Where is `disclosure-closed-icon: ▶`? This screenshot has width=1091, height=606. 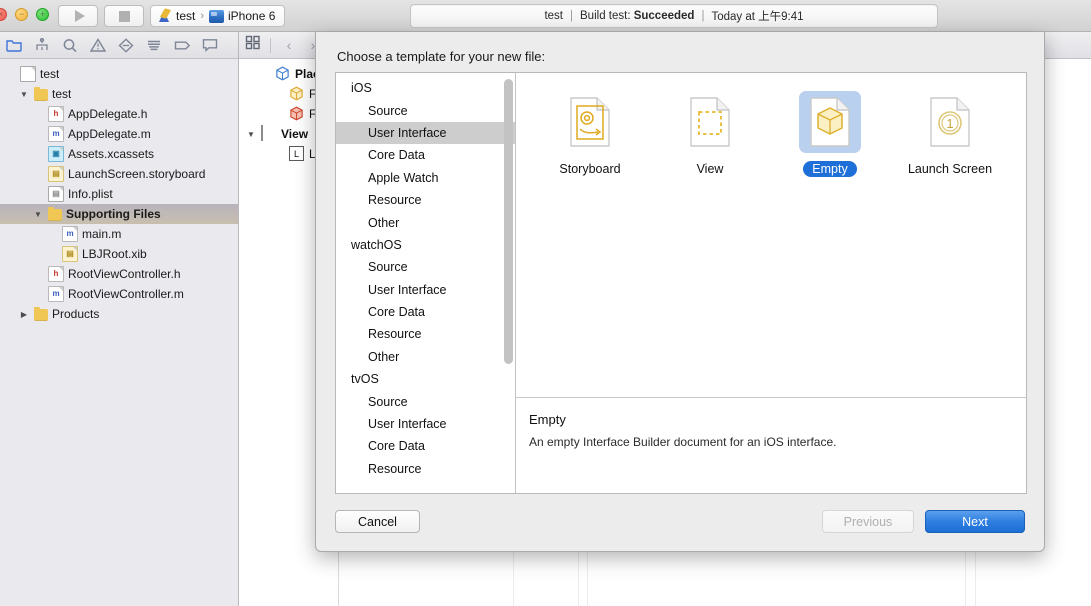 disclosure-closed-icon: ▶ is located at coordinates (24, 314).